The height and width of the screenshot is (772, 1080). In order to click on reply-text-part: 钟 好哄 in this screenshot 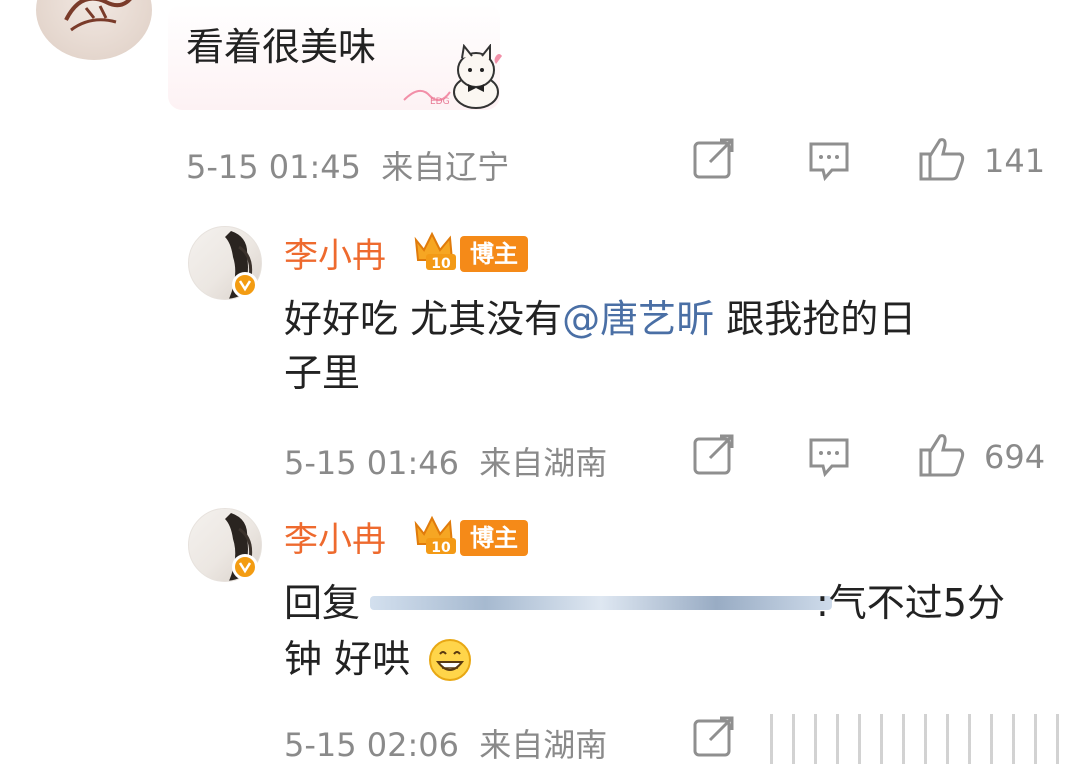, I will do `click(347, 659)`.